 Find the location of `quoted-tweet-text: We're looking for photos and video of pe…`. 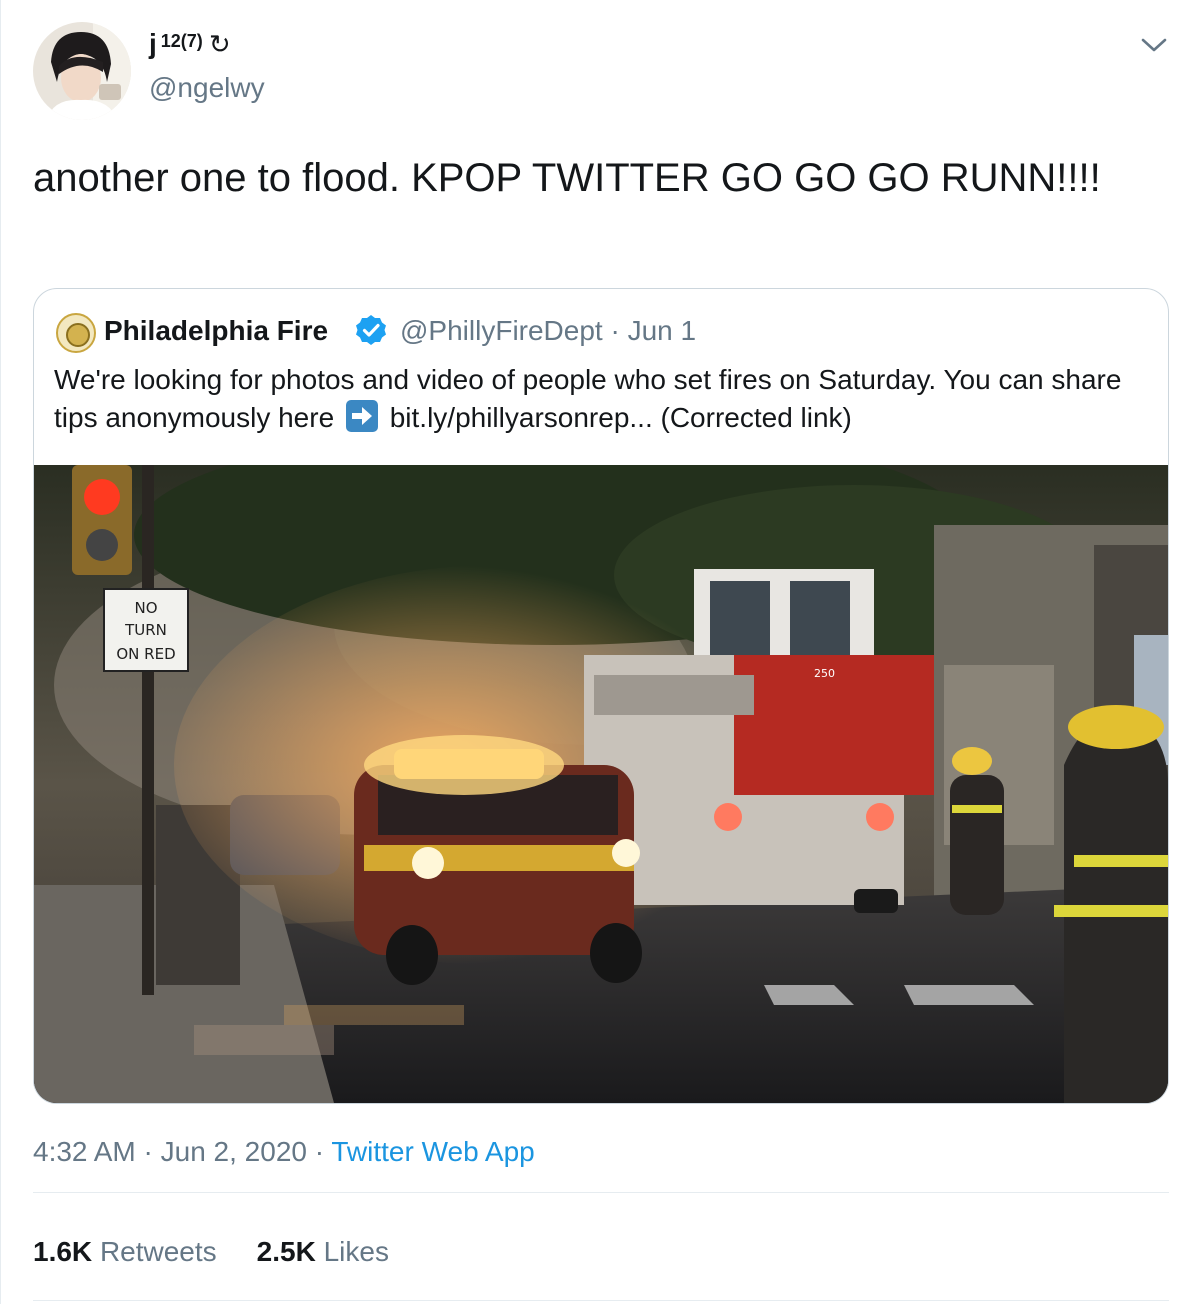

quoted-tweet-text: We're looking for photos and video of pe… is located at coordinates (604, 399).